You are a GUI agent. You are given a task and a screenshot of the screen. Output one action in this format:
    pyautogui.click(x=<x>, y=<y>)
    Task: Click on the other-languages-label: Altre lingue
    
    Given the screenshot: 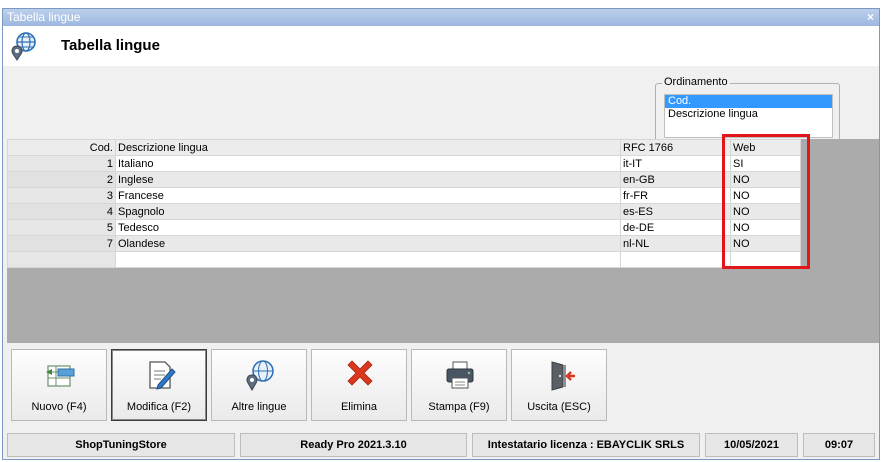 What is the action you would take?
    pyautogui.click(x=259, y=407)
    